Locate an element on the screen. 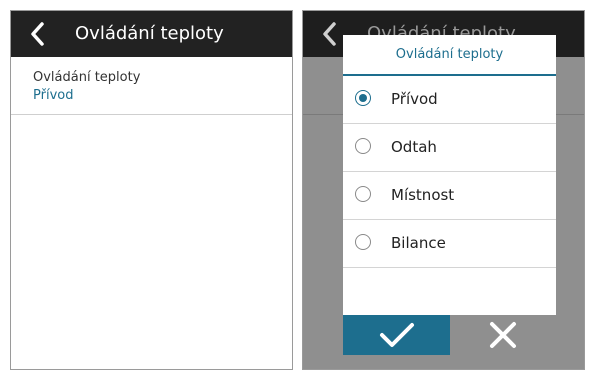 This screenshot has height=378, width=595. setting-value: Přívod is located at coordinates (53, 95).